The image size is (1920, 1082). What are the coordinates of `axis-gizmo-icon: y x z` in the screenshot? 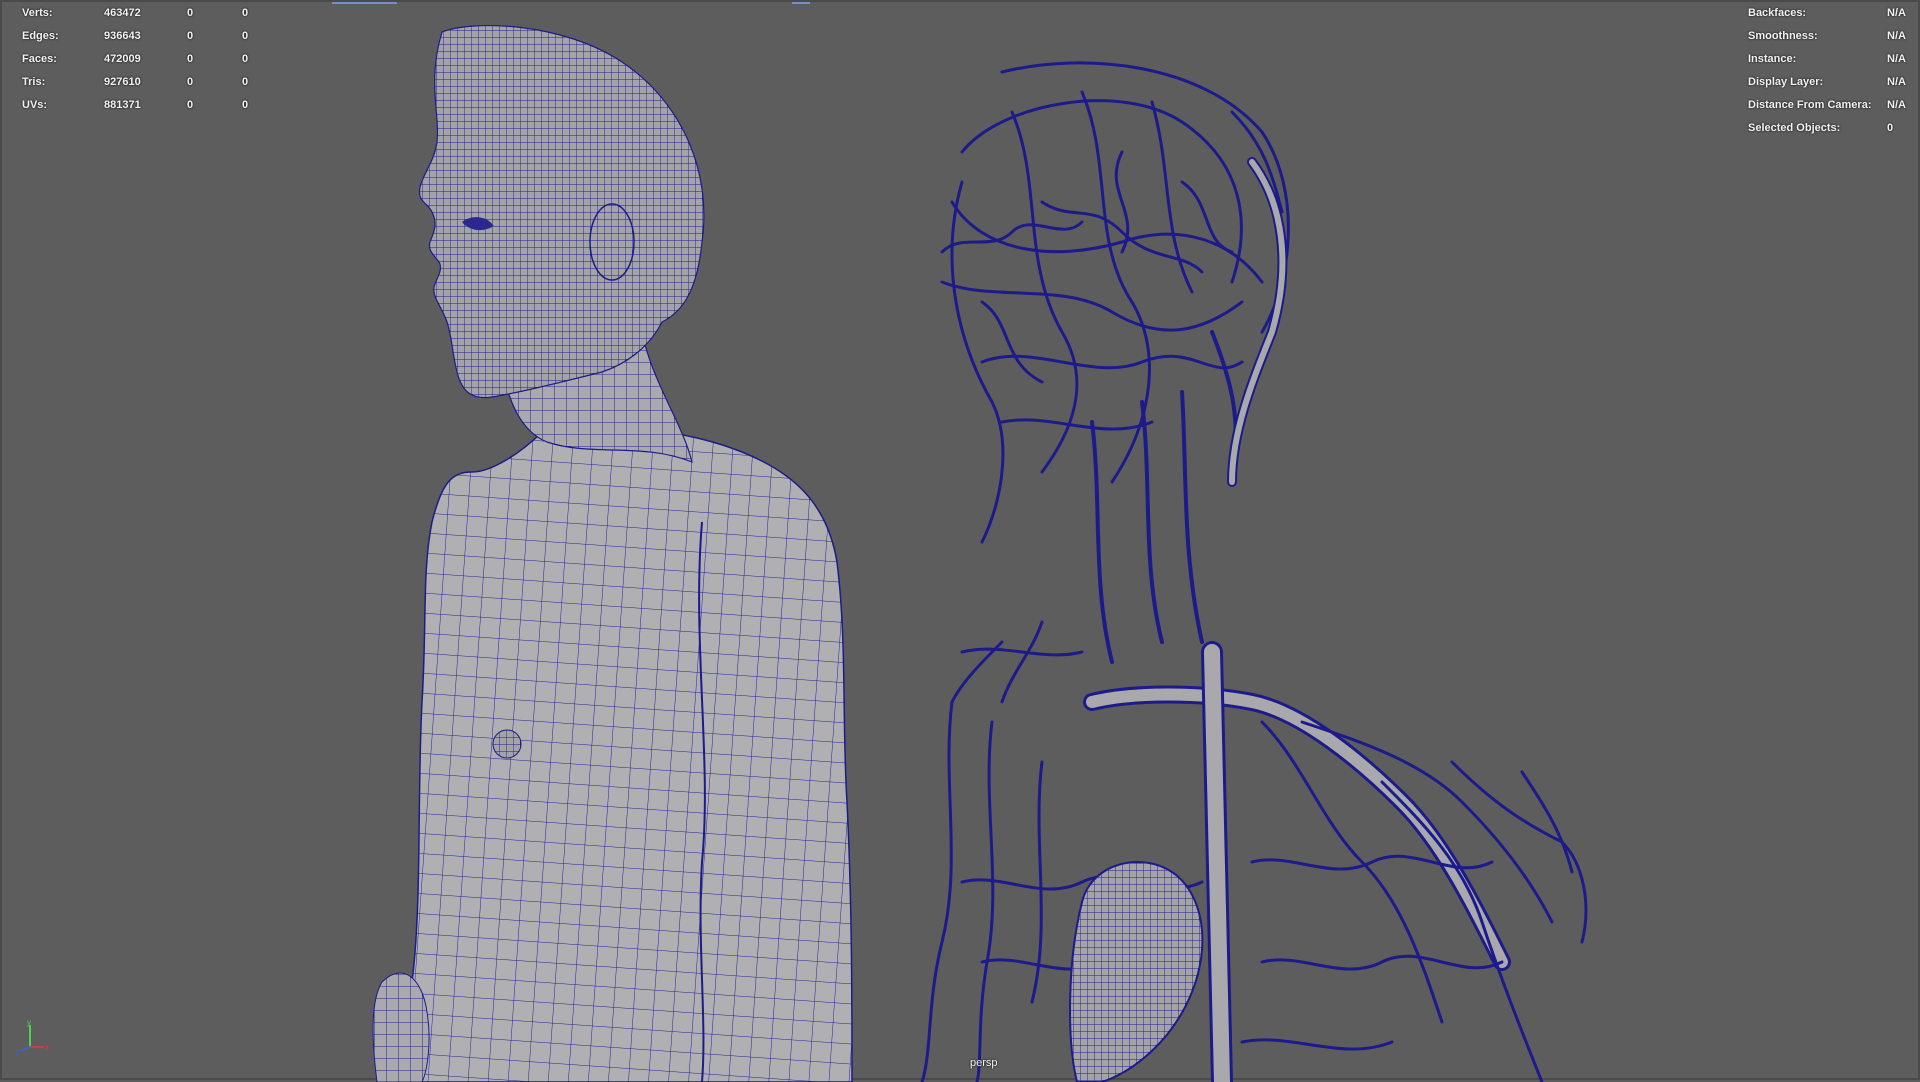 It's located at (32, 1037).